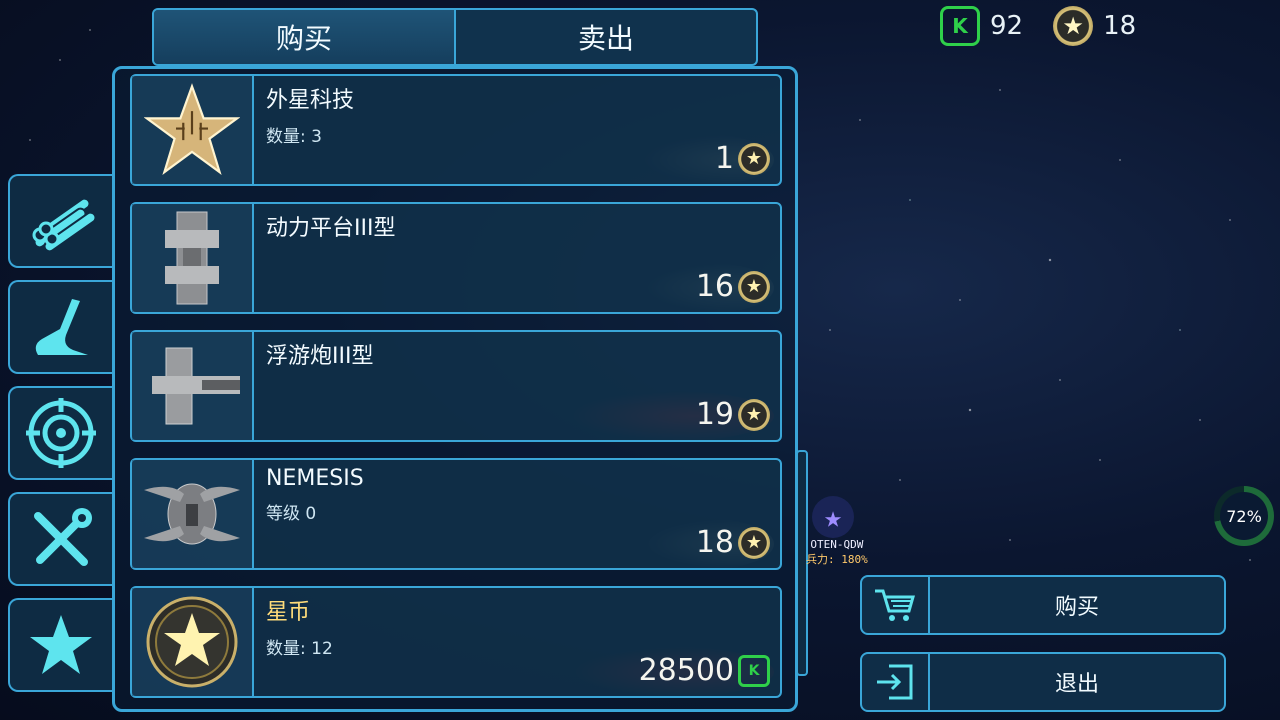 The width and height of the screenshot is (1280, 720). Describe the element at coordinates (294, 137) in the screenshot. I see `item-quantity: 数量: 3` at that location.